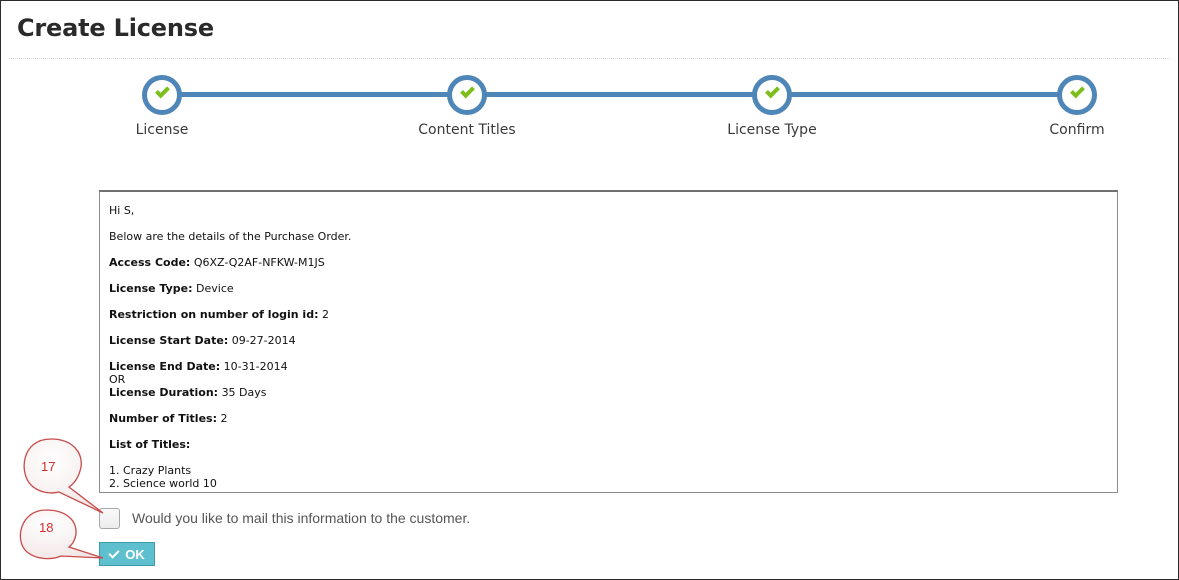 The width and height of the screenshot is (1179, 580). Describe the element at coordinates (608, 262) in the screenshot. I see `access-code-line: Access Code: Q6XZ-Q2AF-NFKW-M1JS` at that location.